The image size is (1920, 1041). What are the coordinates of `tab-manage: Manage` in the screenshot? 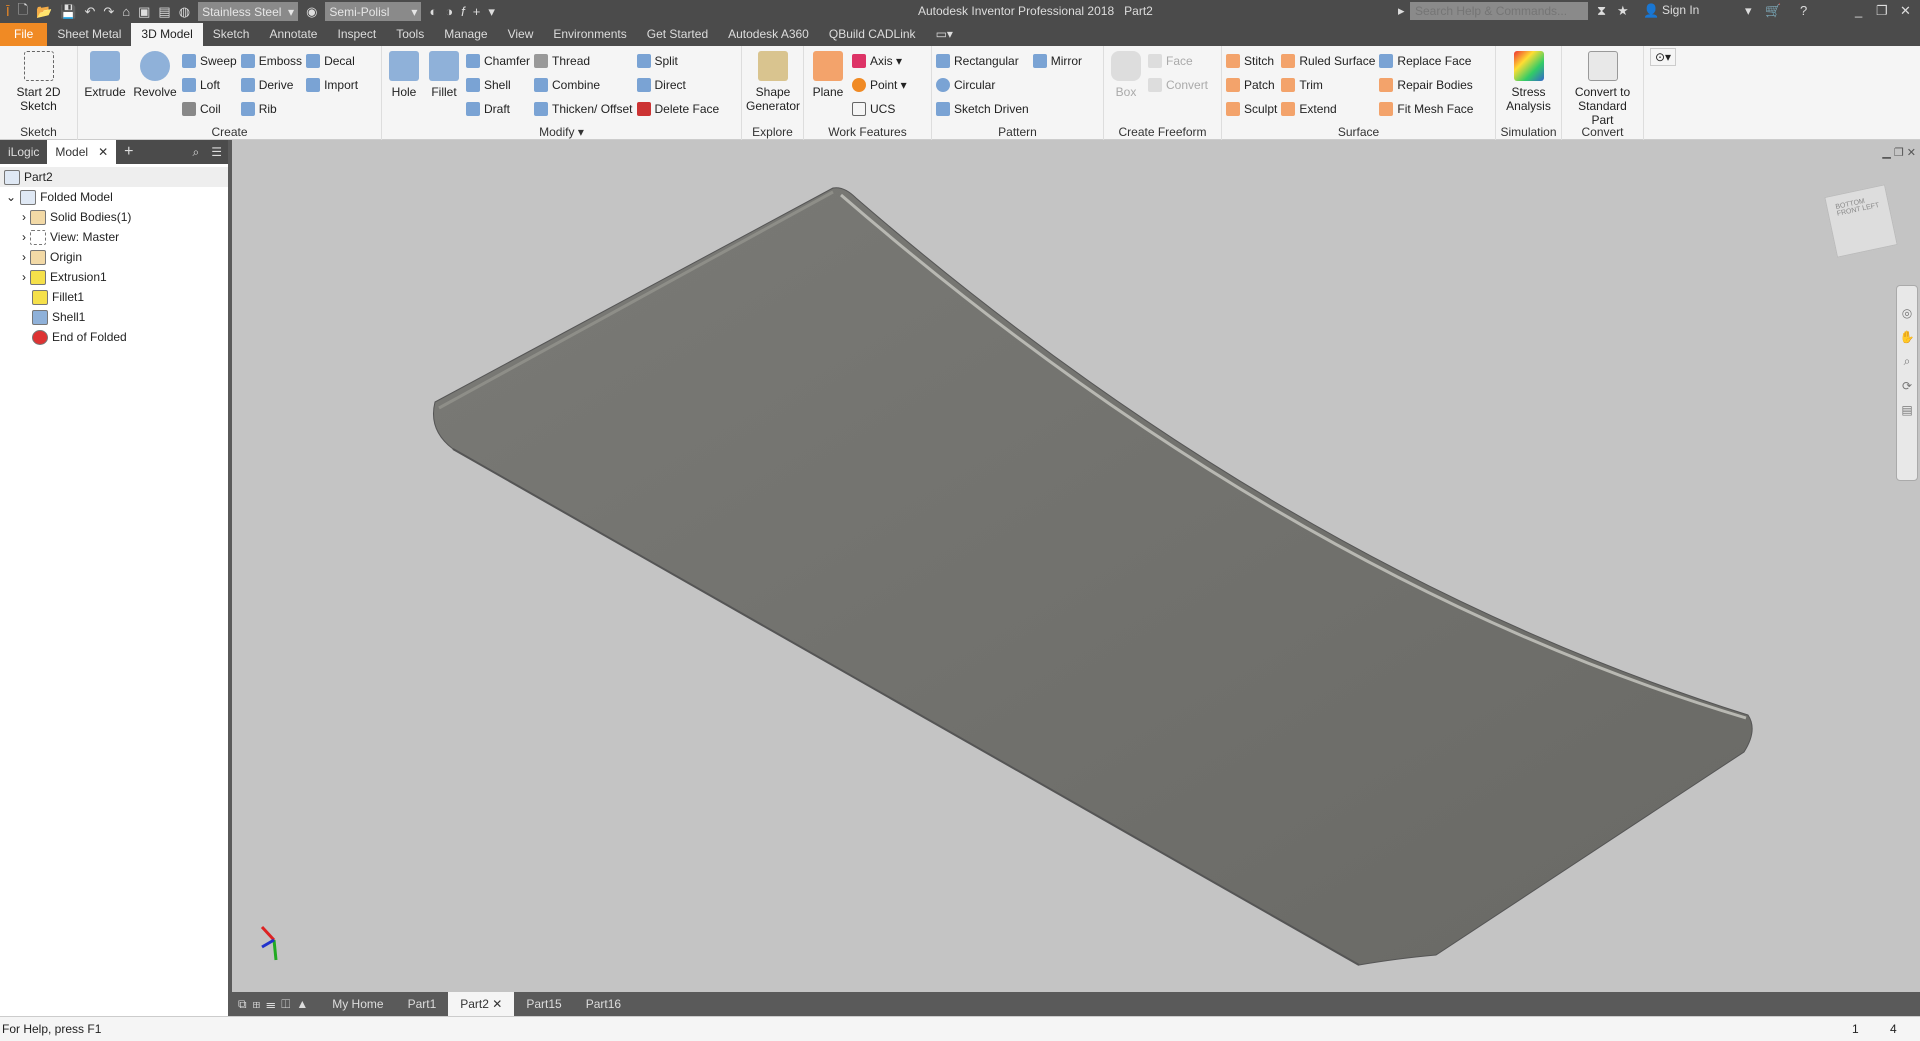 It's located at (465, 34).